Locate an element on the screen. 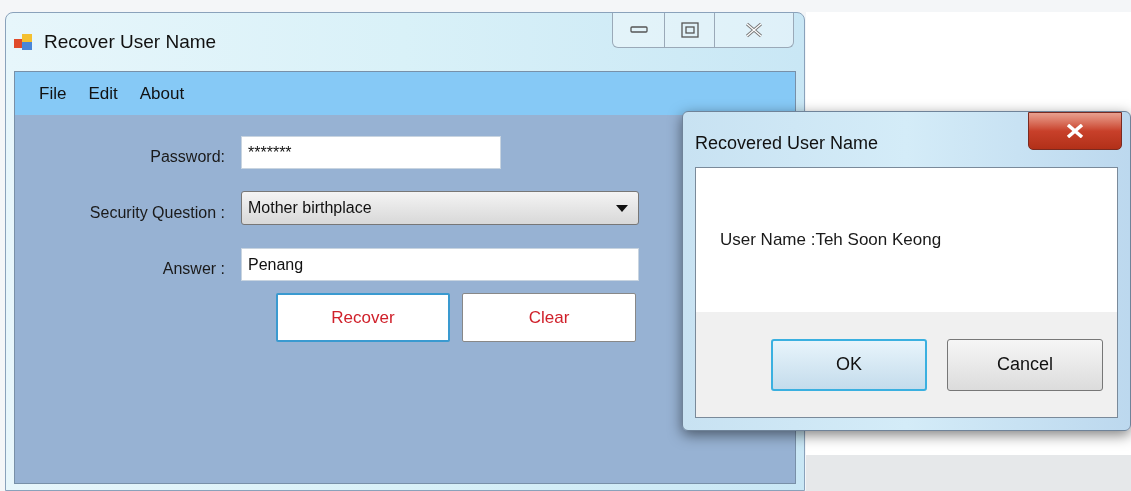 Image resolution: width=1131 pixels, height=491 pixels. dropdown-value: Mother birthplace is located at coordinates (310, 208).